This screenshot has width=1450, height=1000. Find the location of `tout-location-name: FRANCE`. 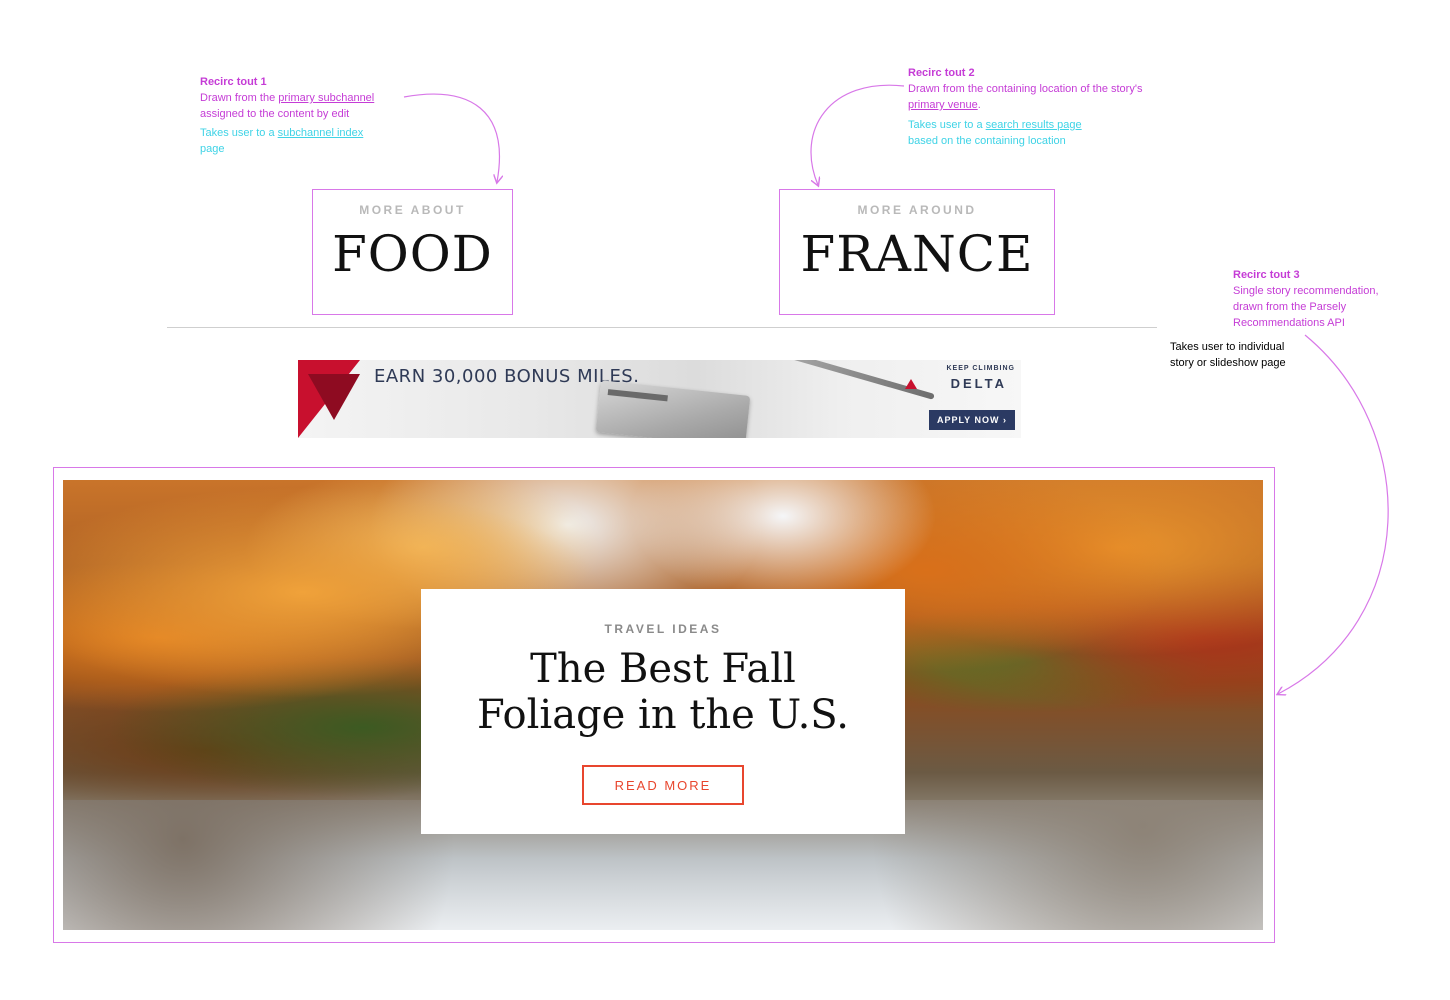

tout-location-name: FRANCE is located at coordinates (917, 254).